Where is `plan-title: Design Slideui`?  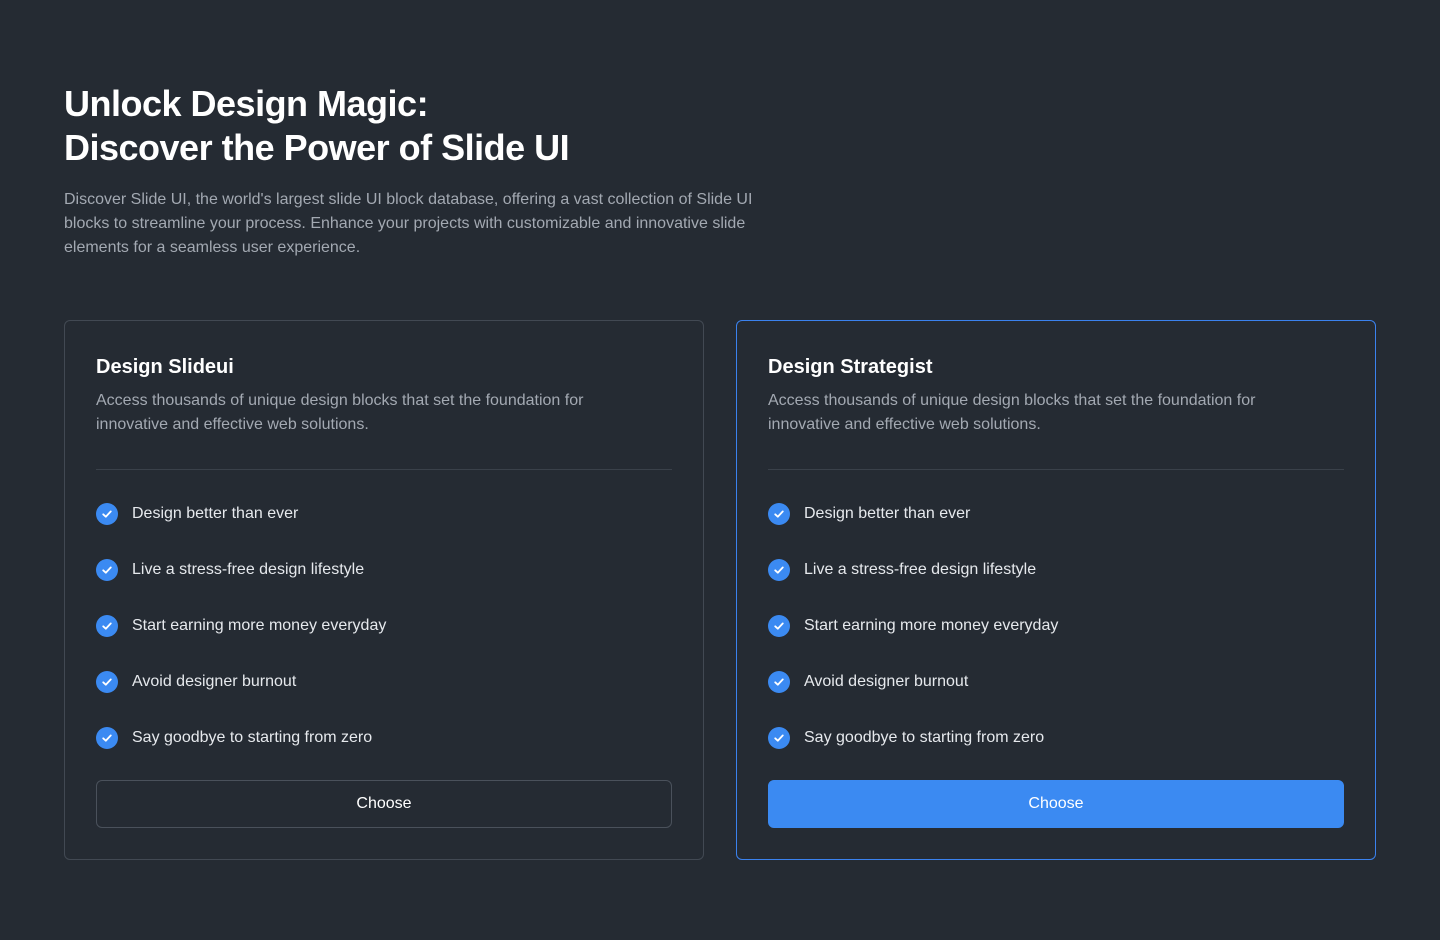
plan-title: Design Slideui is located at coordinates (165, 367).